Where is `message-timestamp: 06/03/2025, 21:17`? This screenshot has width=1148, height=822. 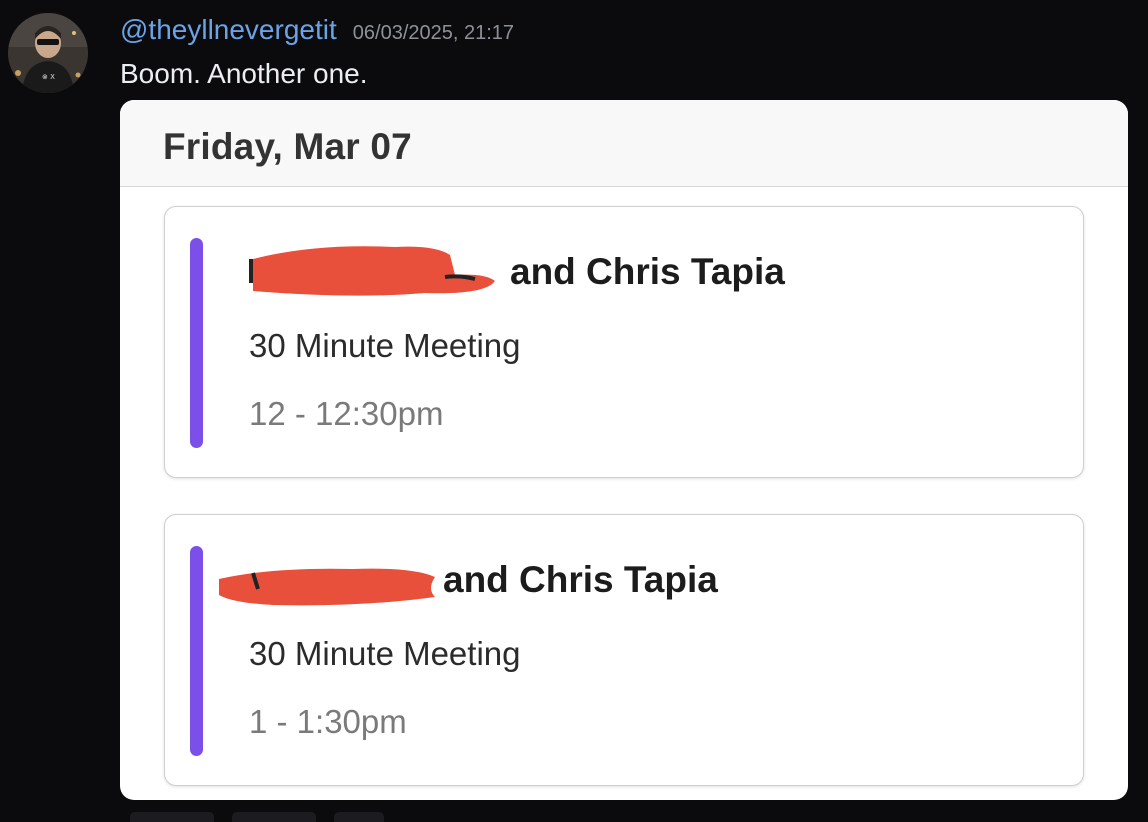 message-timestamp: 06/03/2025, 21:17 is located at coordinates (433, 33).